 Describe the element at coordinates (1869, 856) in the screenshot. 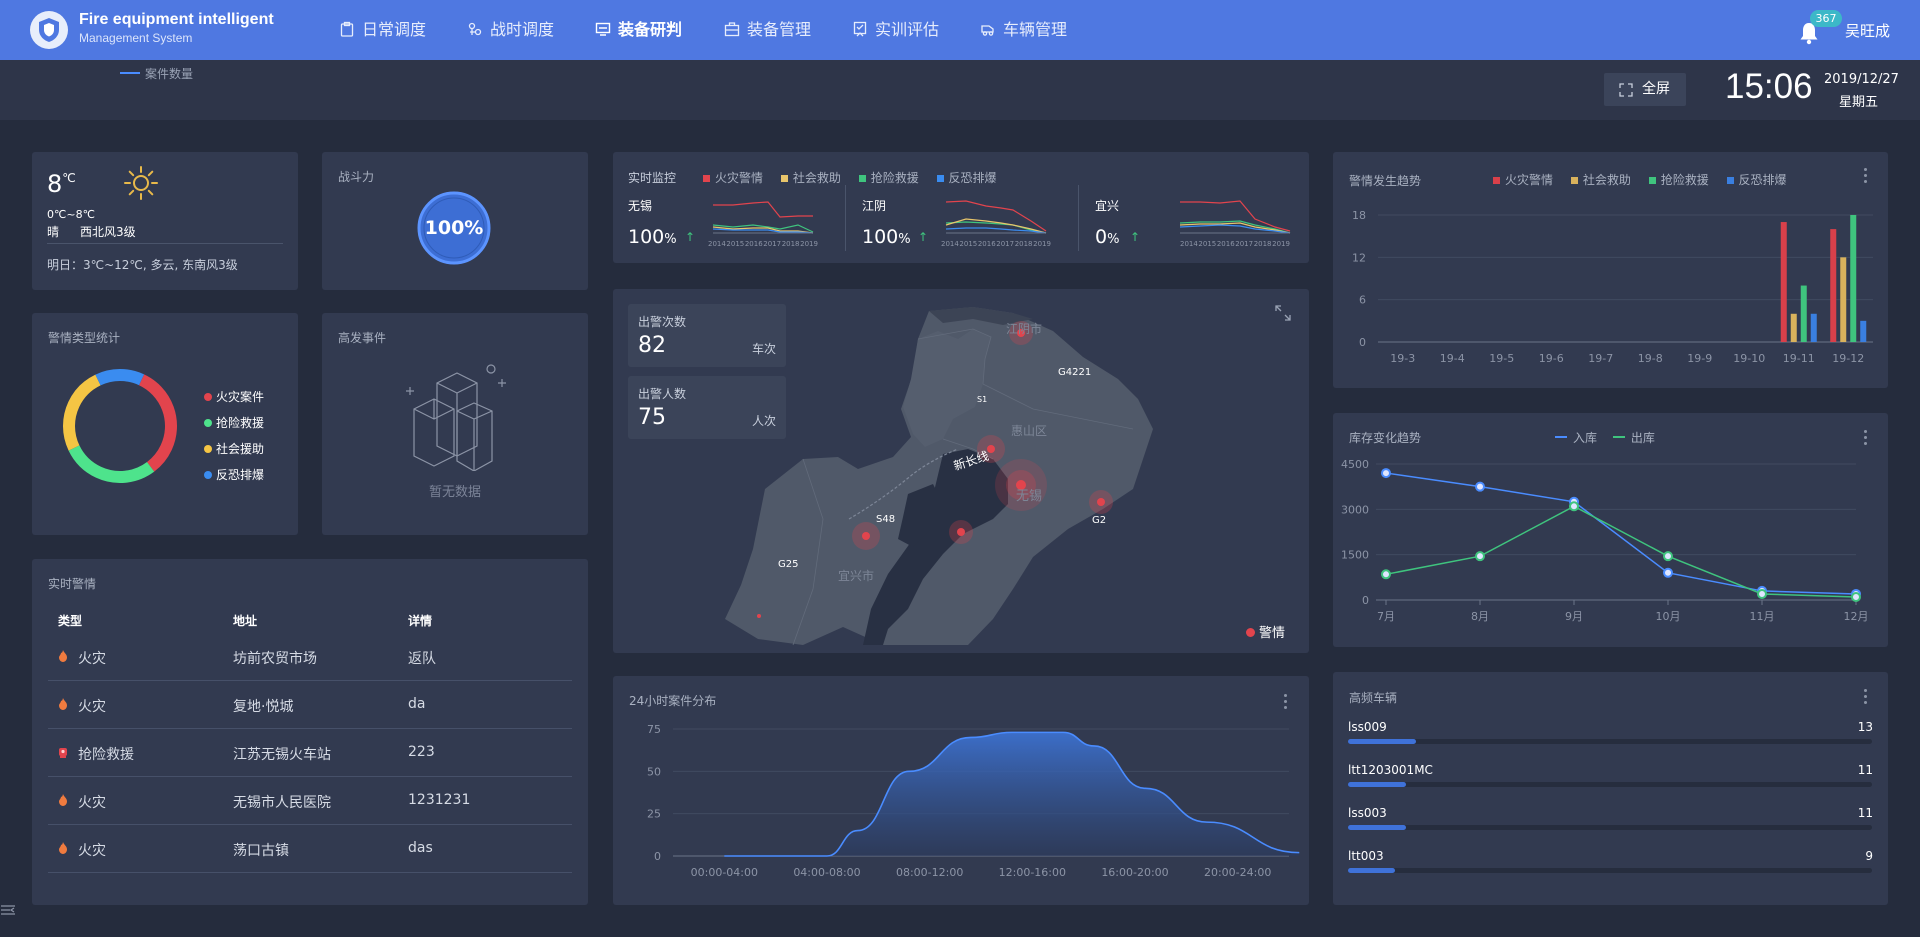

I see `vehicle-count: 9` at that location.